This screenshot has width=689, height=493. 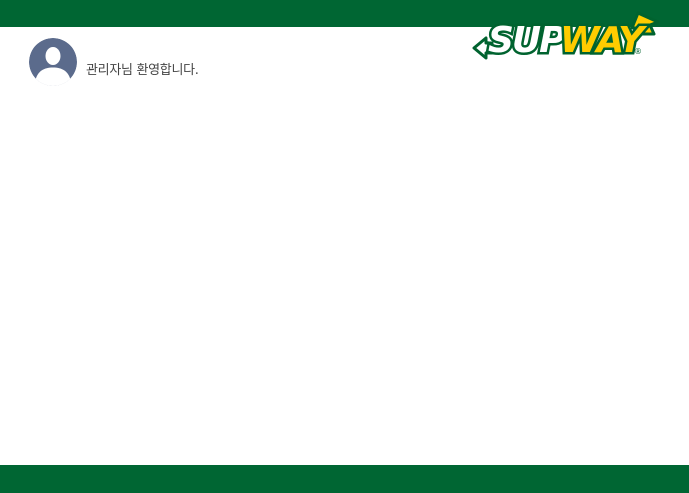 What do you see at coordinates (526, 40) in the screenshot?
I see `logo-text-sup: SUP` at bounding box center [526, 40].